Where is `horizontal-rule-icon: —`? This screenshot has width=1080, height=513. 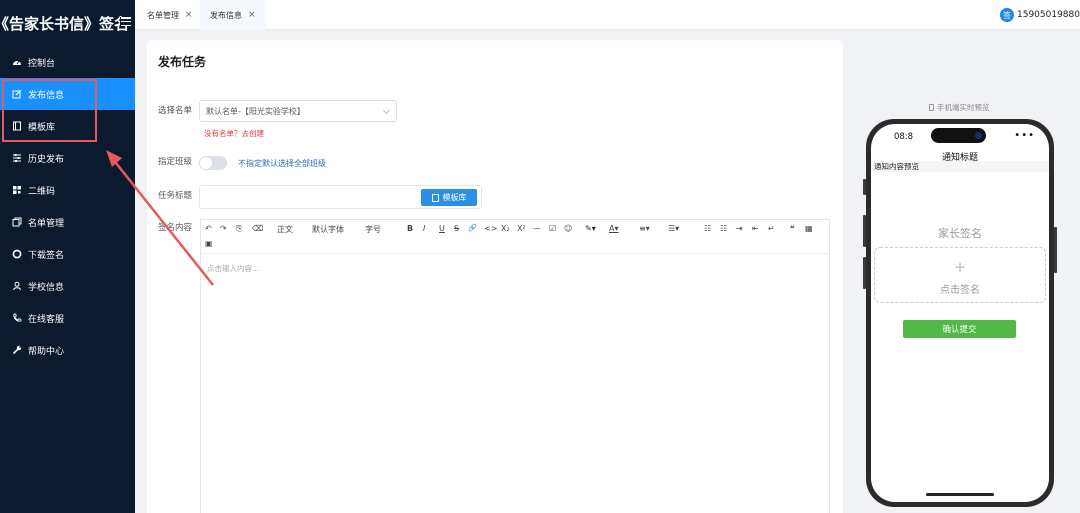 horizontal-rule-icon: — is located at coordinates (537, 228).